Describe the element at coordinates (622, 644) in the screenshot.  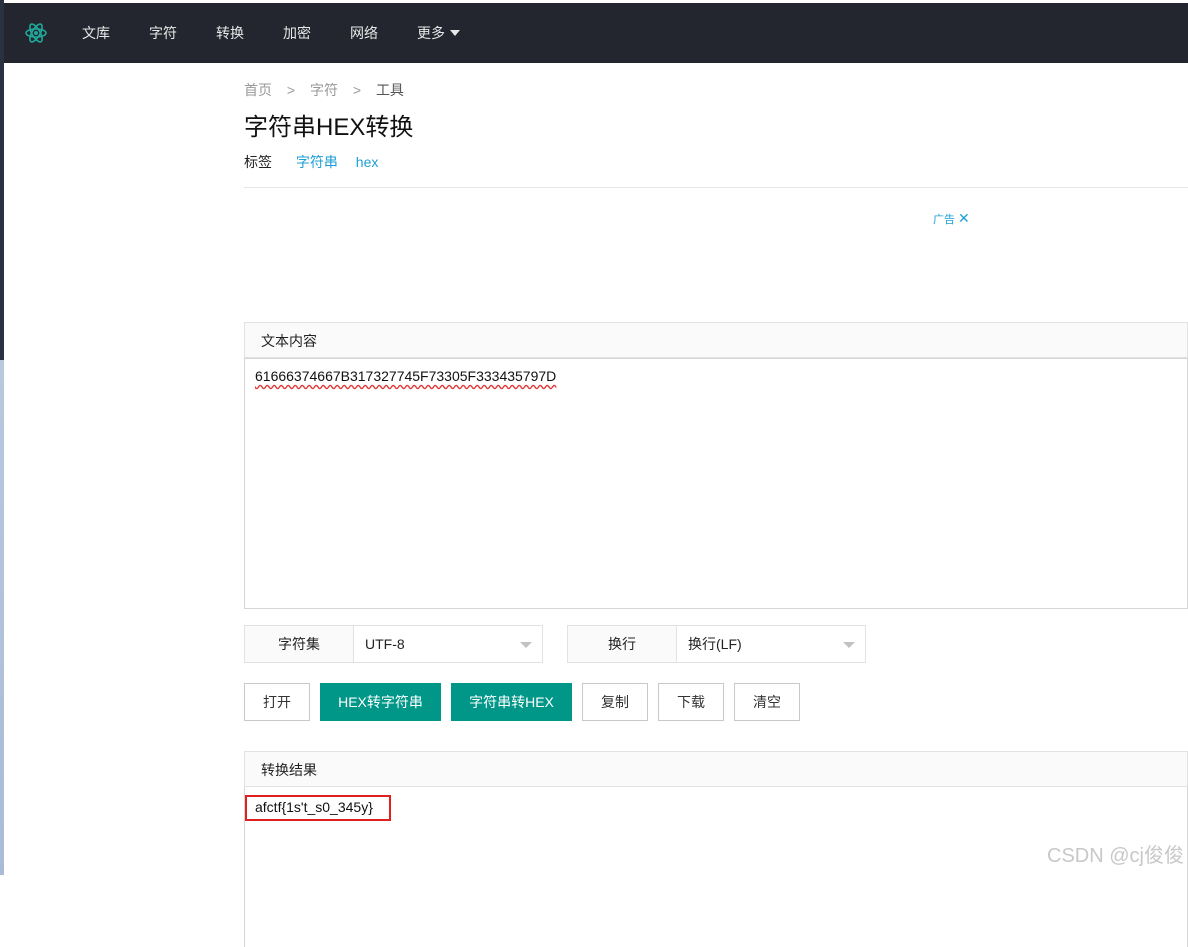
I see `linebreak-label: 换行` at that location.